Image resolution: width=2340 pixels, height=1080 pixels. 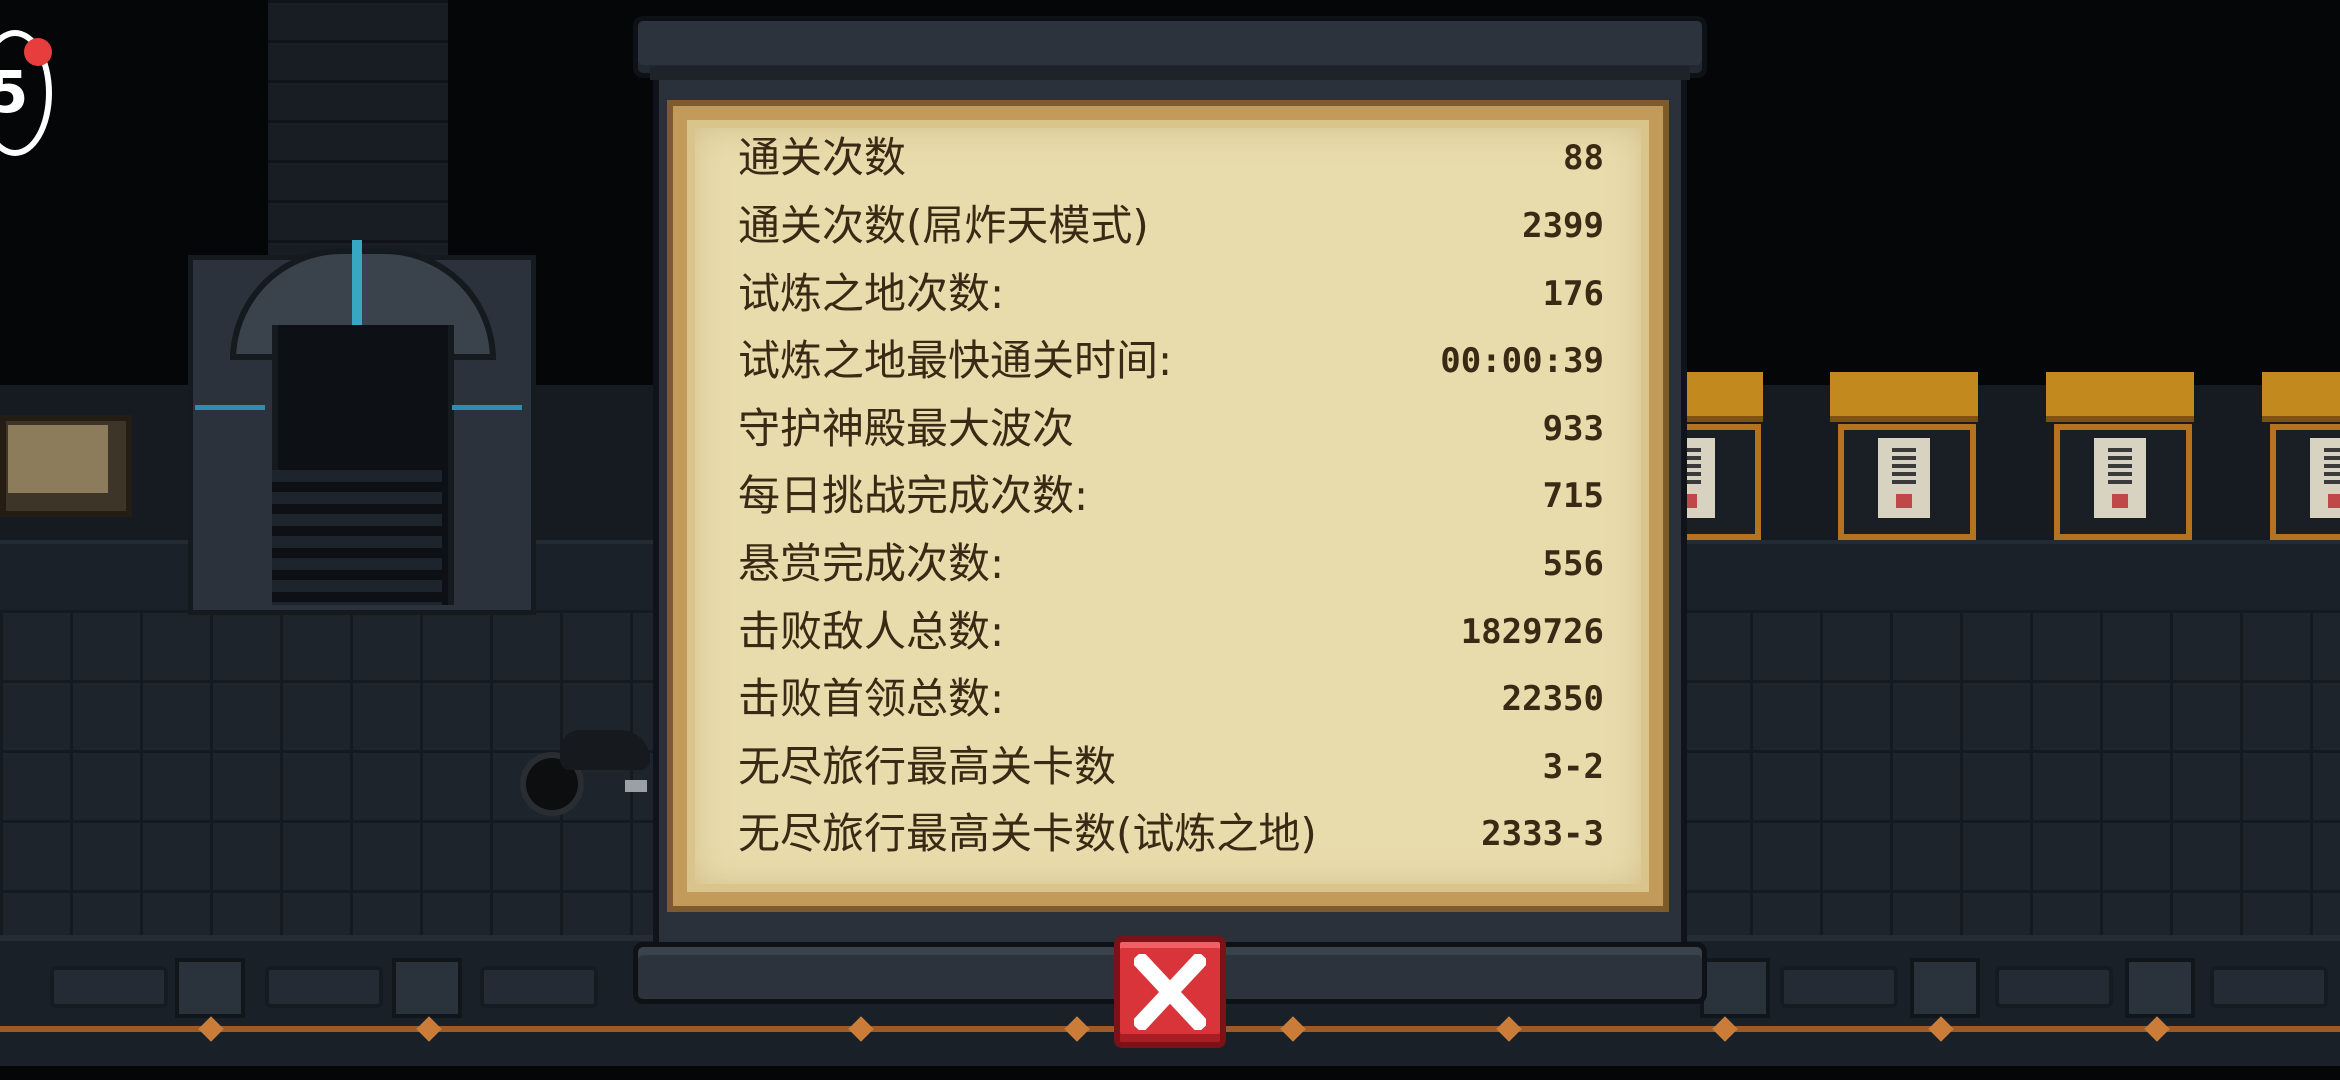 What do you see at coordinates (1532, 632) in the screenshot?
I see `stat-value: 1829726` at bounding box center [1532, 632].